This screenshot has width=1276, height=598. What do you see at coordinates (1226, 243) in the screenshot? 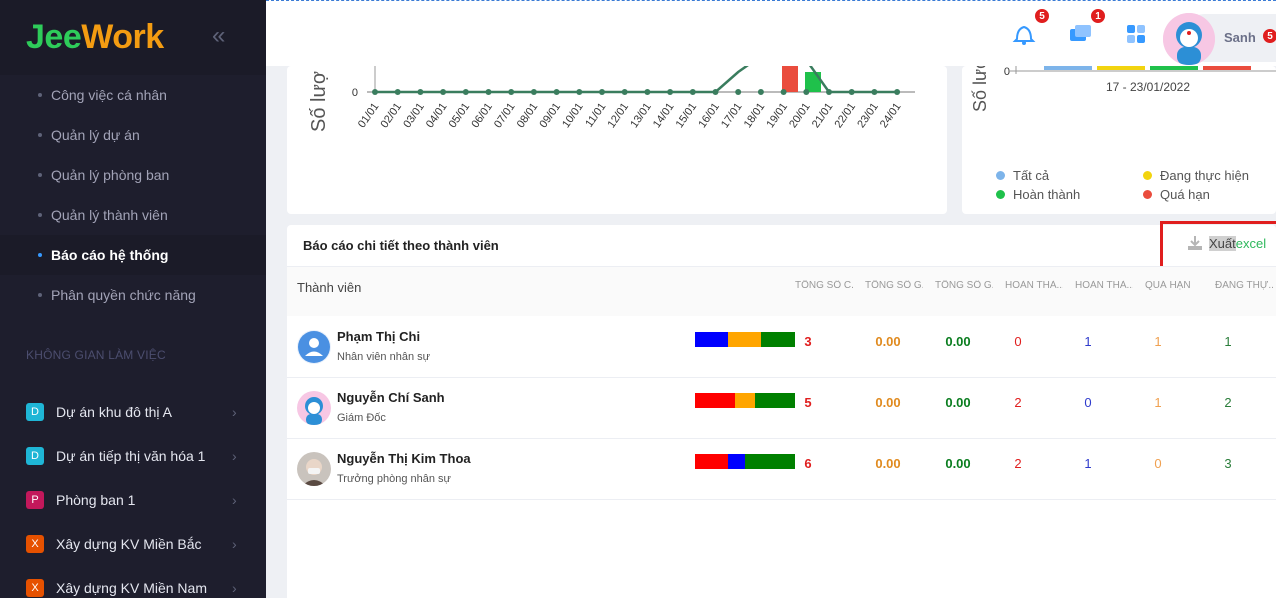
I see `export-excel-button: Xuất excel` at bounding box center [1226, 243].